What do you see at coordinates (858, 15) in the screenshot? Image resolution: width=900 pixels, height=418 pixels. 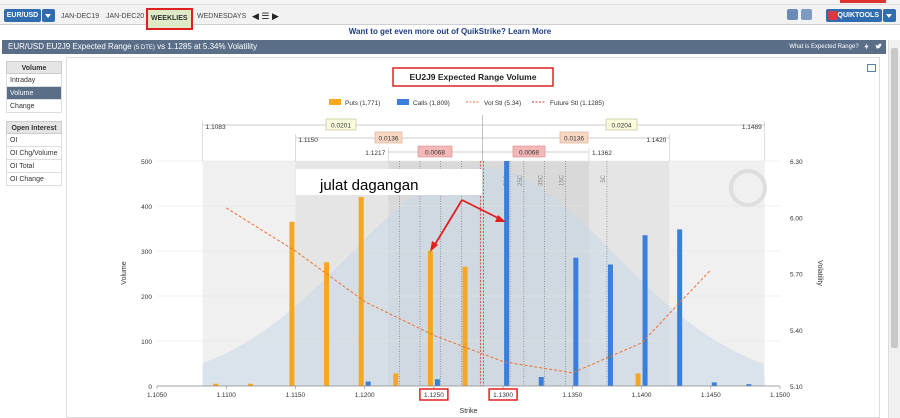 I see `quiktools-label: QUIKTOOLS` at bounding box center [858, 15].